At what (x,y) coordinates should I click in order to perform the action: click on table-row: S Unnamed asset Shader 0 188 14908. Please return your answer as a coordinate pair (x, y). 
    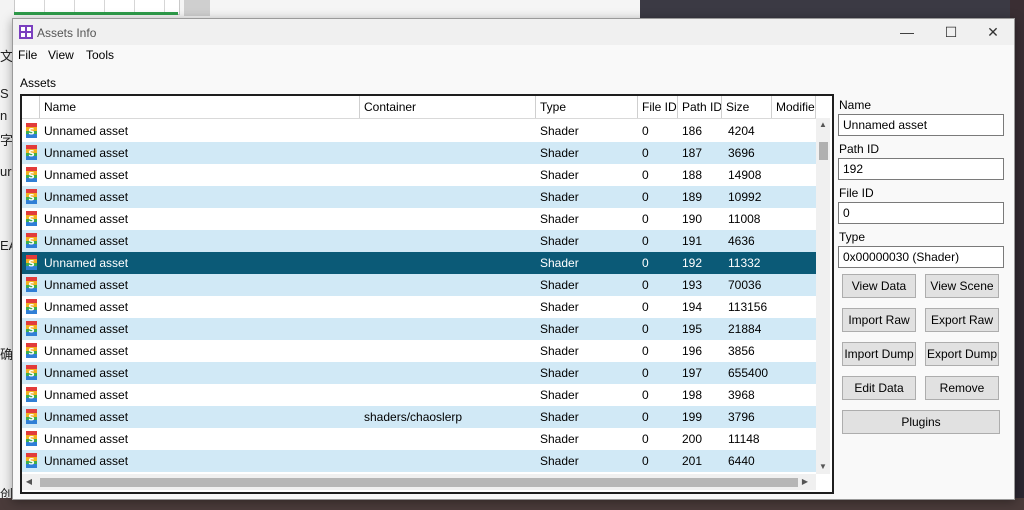
    Looking at the image, I should click on (419, 175).